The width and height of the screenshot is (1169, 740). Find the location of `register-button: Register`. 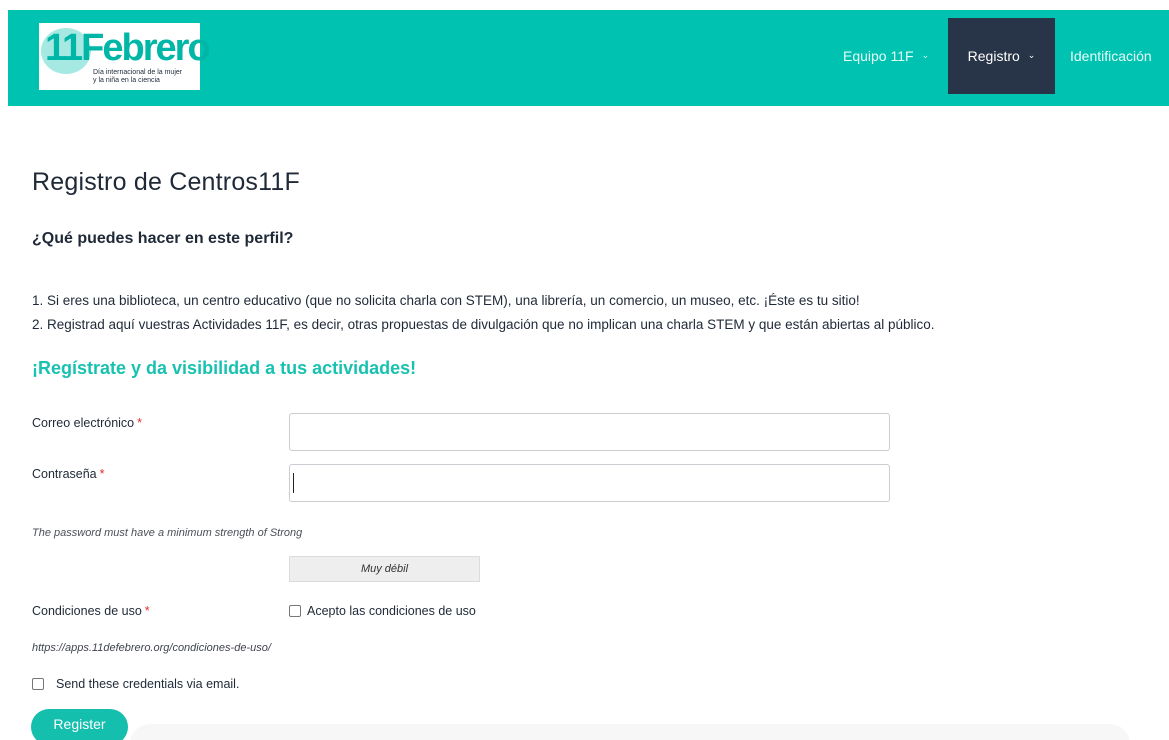

register-button: Register is located at coordinates (79, 724).